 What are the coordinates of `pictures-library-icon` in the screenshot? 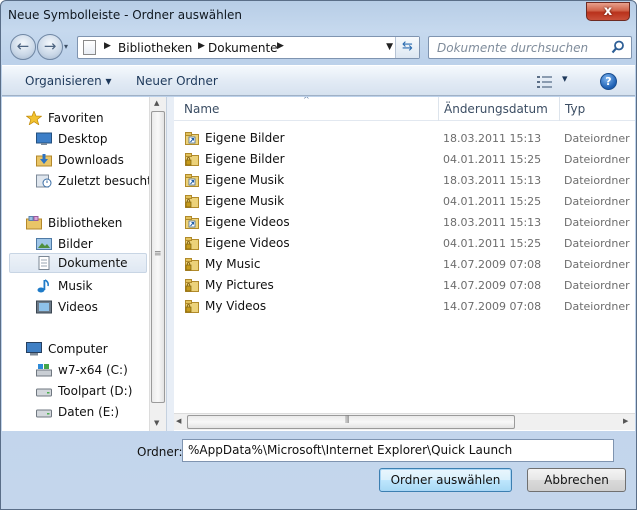 It's located at (44, 244).